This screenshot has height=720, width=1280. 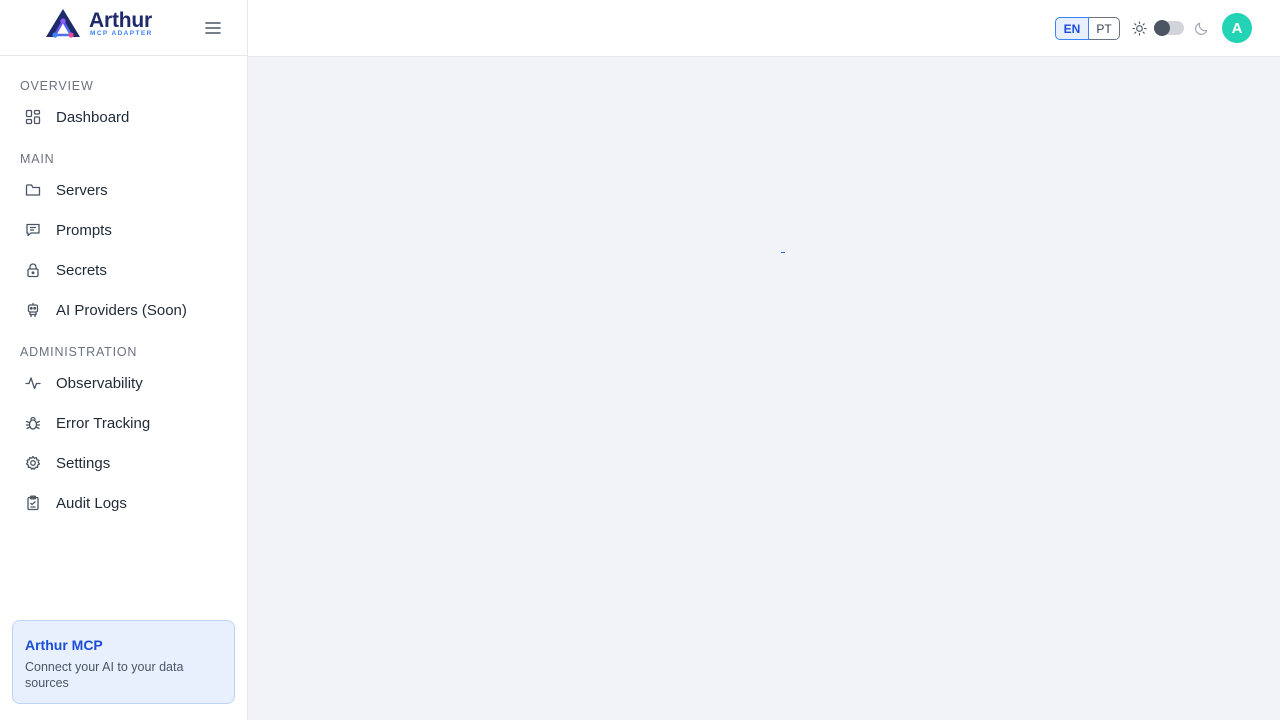 I want to click on brand-subtitle: MCP ADAPTER, so click(x=121, y=33).